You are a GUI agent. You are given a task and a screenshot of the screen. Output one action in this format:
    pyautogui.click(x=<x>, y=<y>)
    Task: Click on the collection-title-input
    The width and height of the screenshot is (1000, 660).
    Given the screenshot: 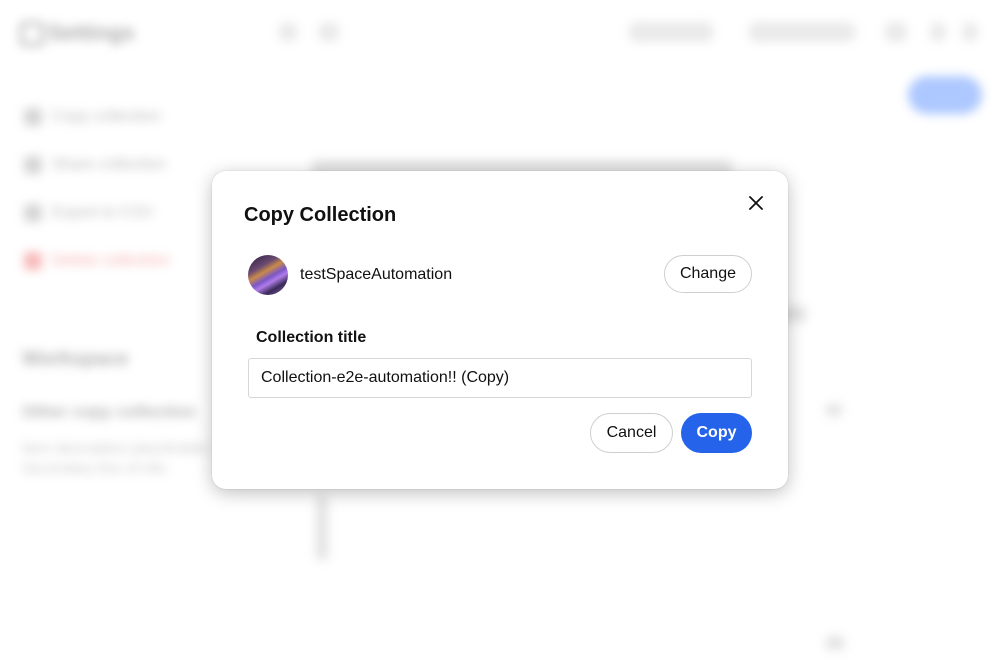 What is the action you would take?
    pyautogui.click(x=500, y=378)
    